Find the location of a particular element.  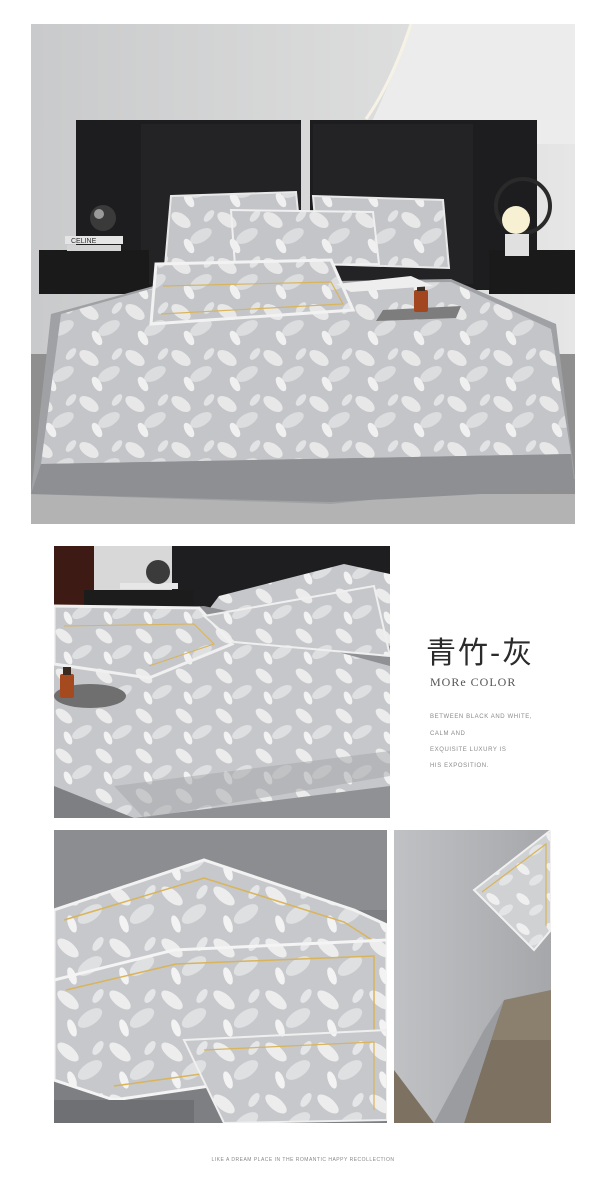

bedding-angle-photo is located at coordinates (222, 682).